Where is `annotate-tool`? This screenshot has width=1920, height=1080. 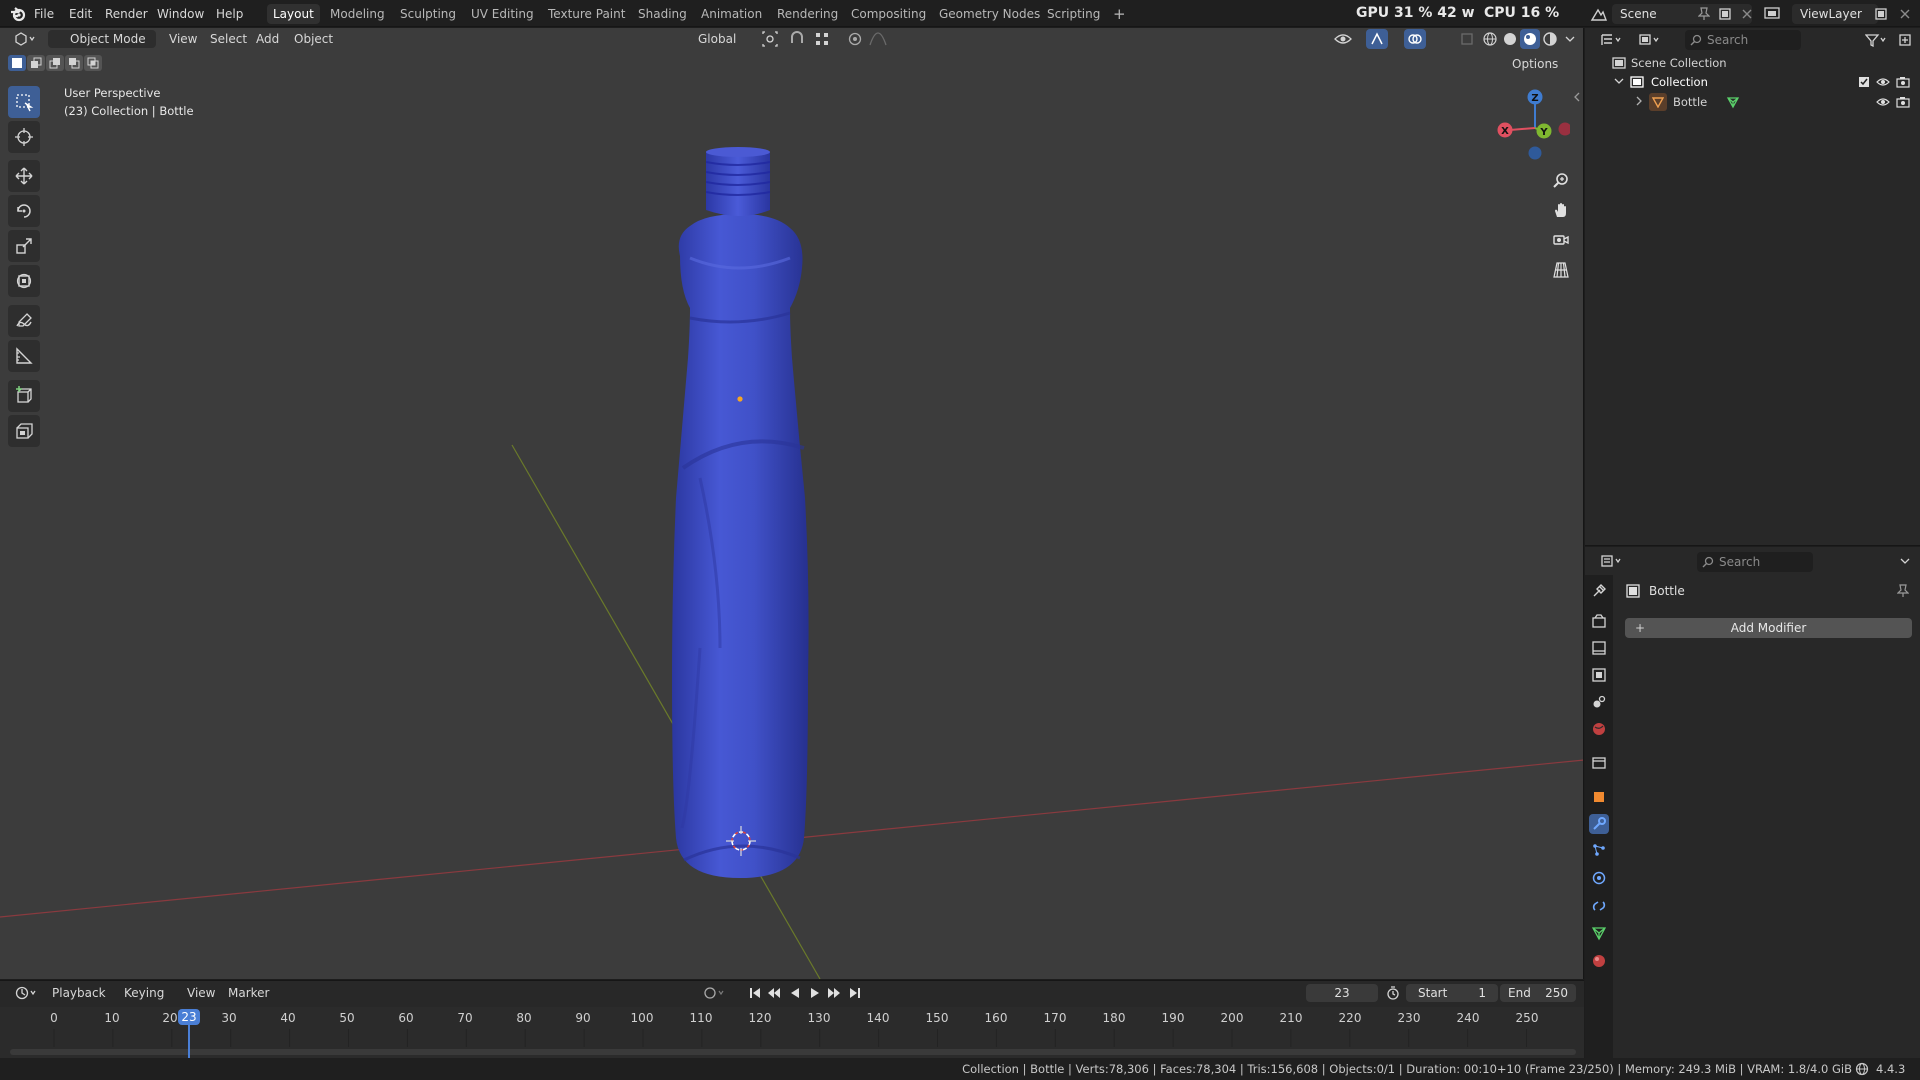
annotate-tool is located at coordinates (24, 321).